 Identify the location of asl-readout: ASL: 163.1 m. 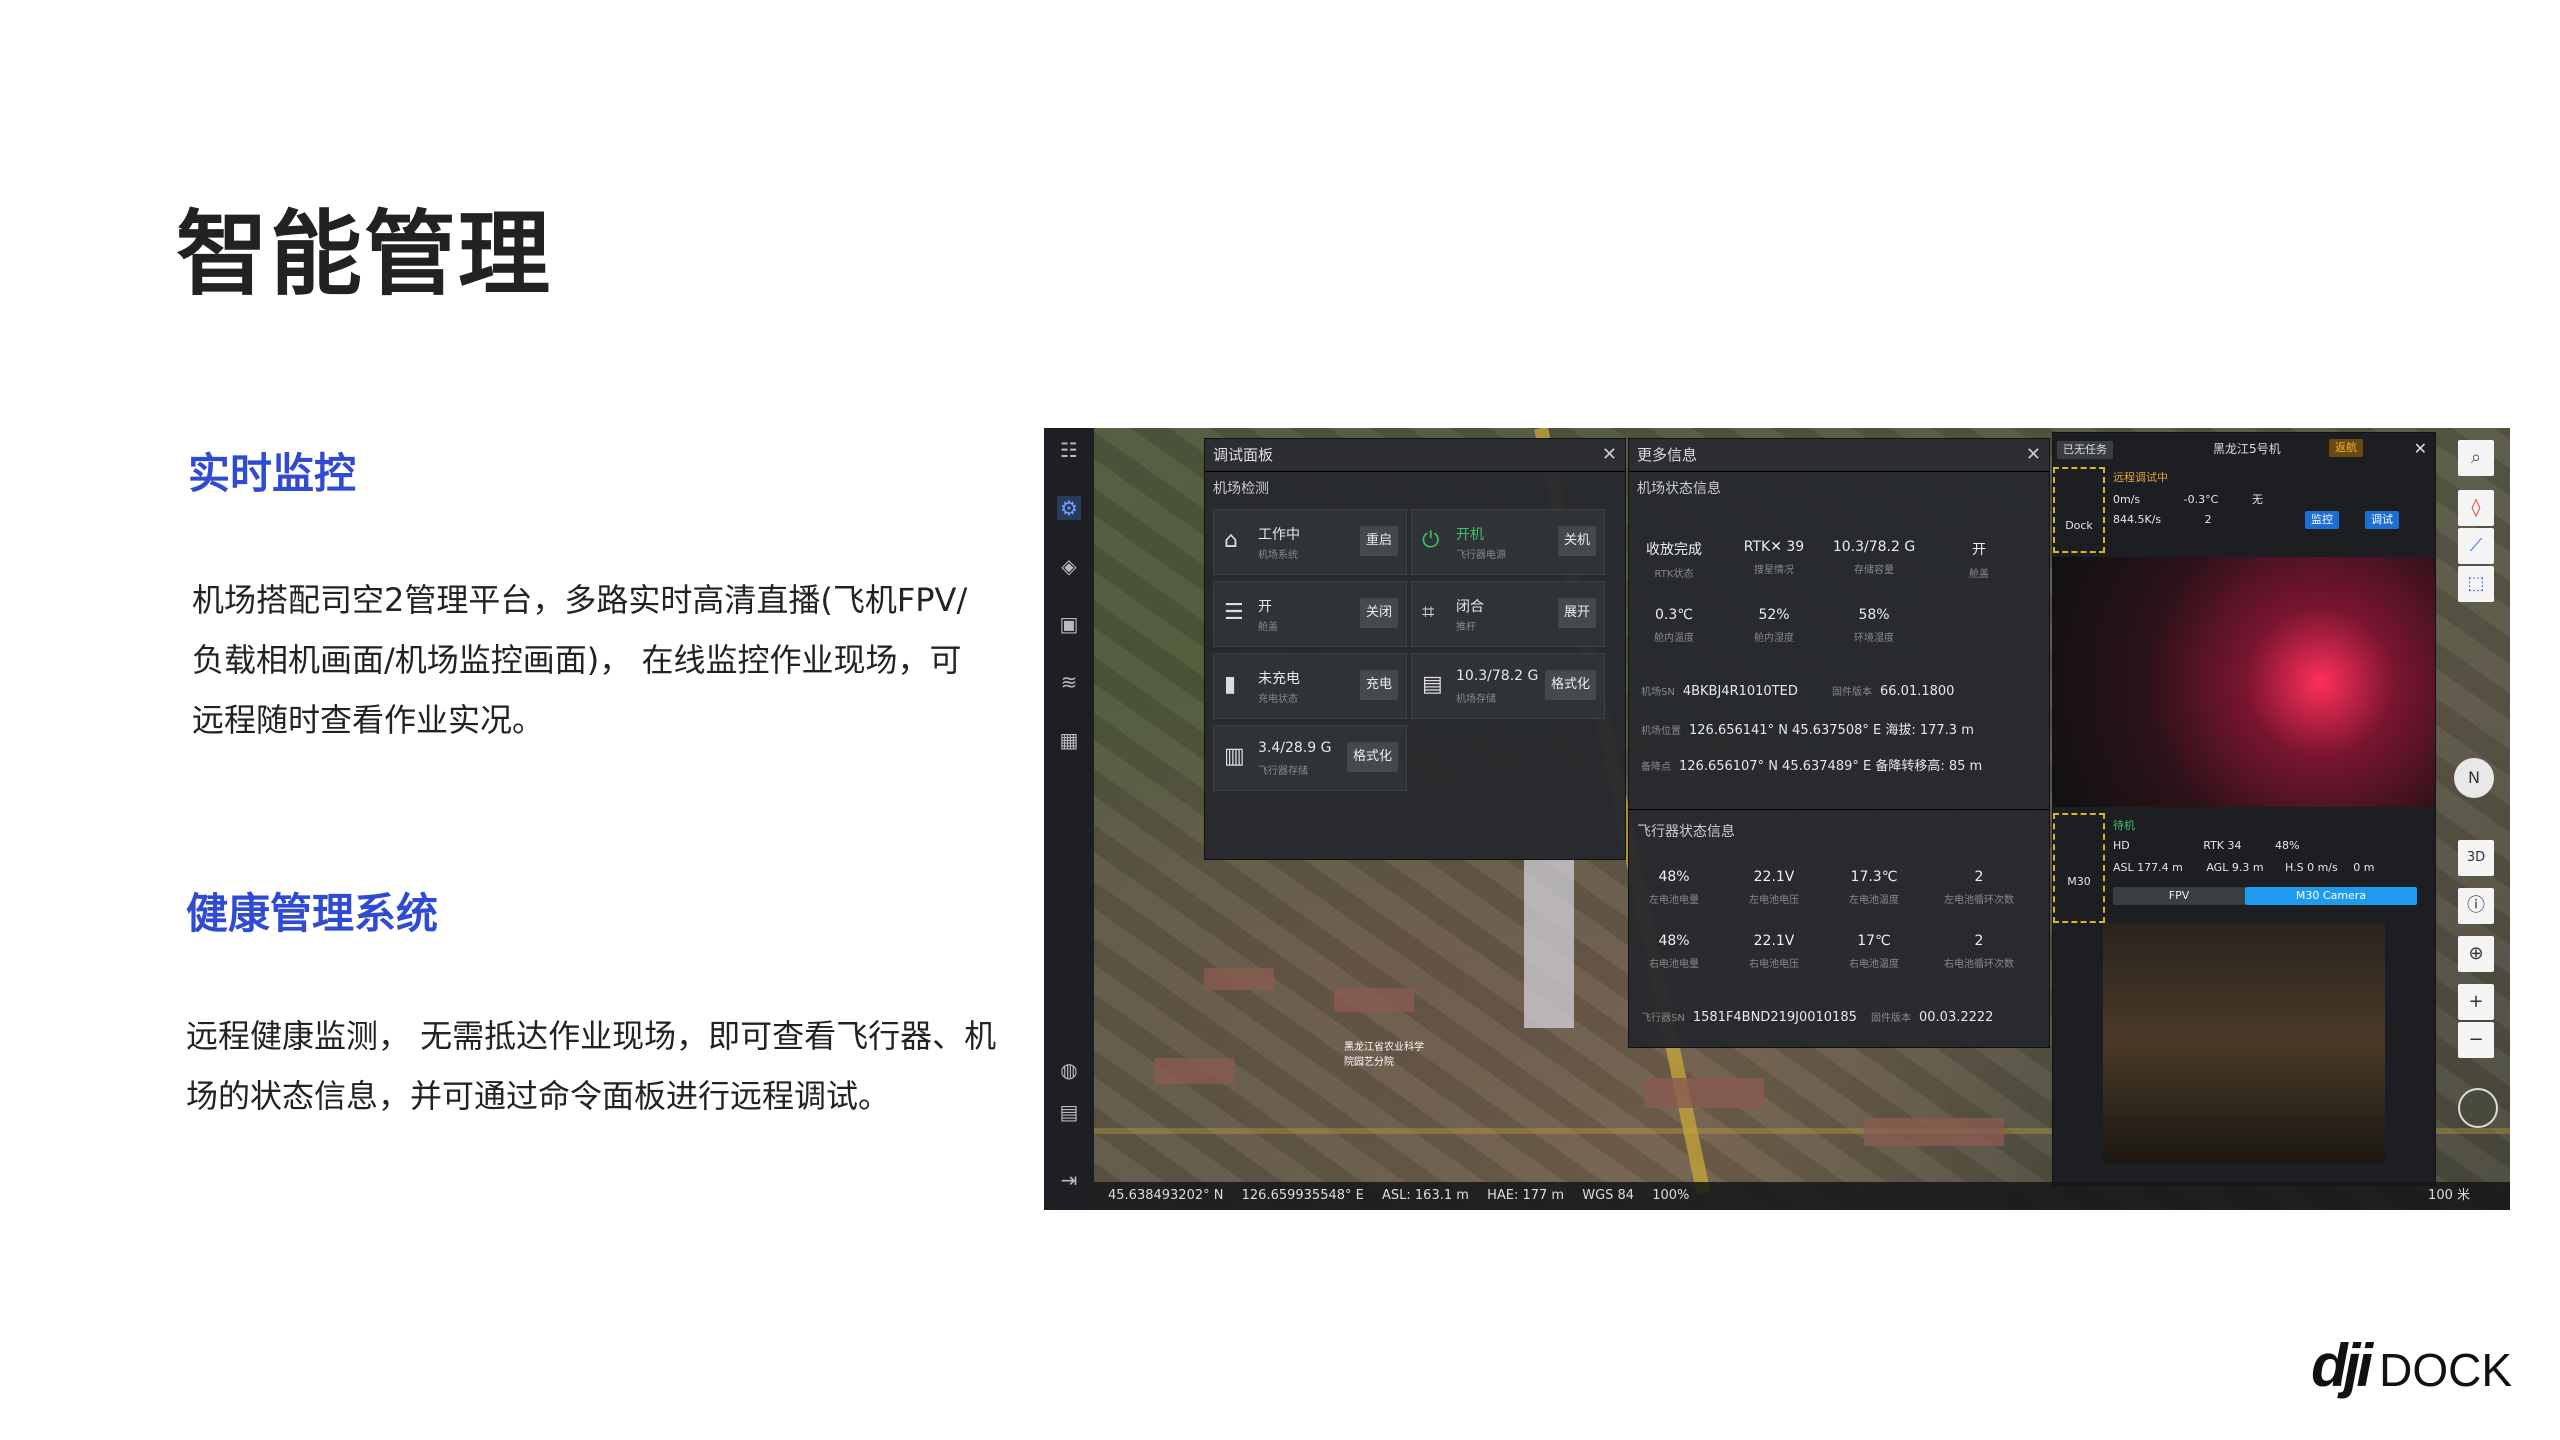
(1425, 1195).